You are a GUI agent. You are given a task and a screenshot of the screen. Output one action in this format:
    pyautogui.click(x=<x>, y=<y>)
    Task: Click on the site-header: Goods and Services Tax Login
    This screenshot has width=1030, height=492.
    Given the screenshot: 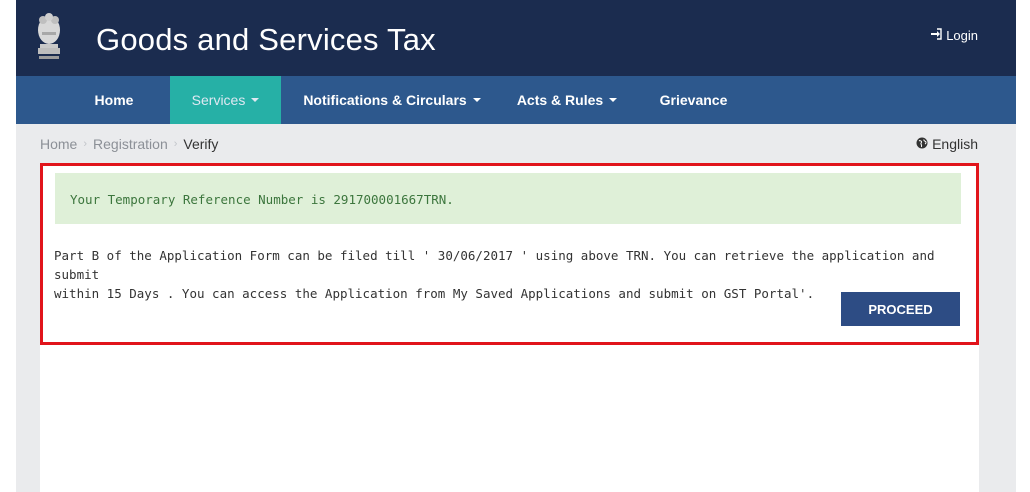 What is the action you would take?
    pyautogui.click(x=516, y=38)
    